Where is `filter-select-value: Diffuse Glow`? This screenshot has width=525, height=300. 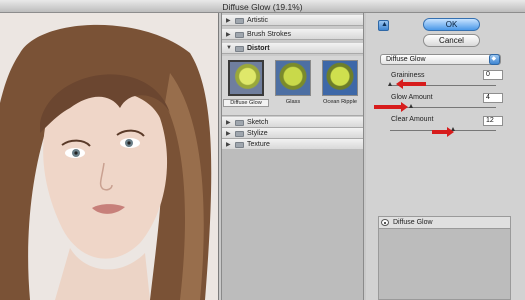 filter-select-value: Diffuse Glow is located at coordinates (406, 59).